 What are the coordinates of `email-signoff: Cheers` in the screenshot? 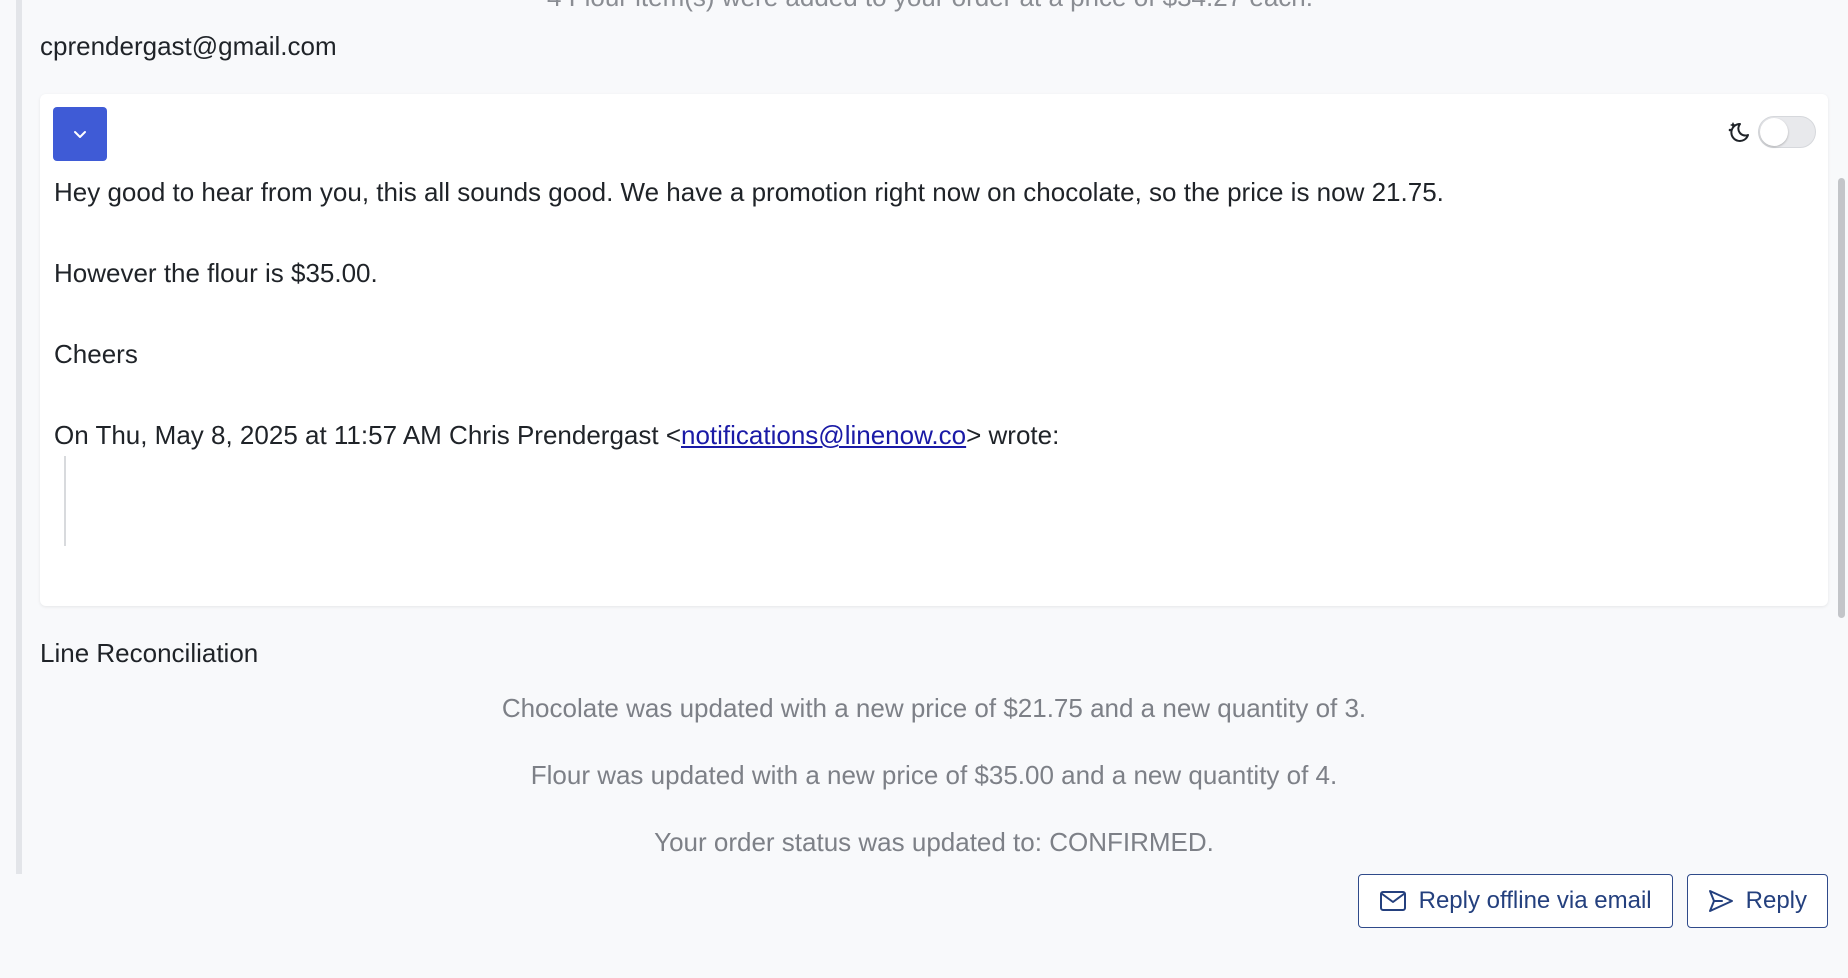 It's located at (96, 354).